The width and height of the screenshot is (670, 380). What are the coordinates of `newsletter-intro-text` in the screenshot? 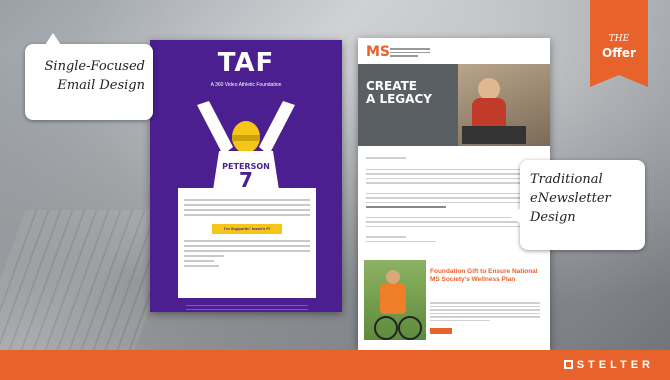 It's located at (454, 199).